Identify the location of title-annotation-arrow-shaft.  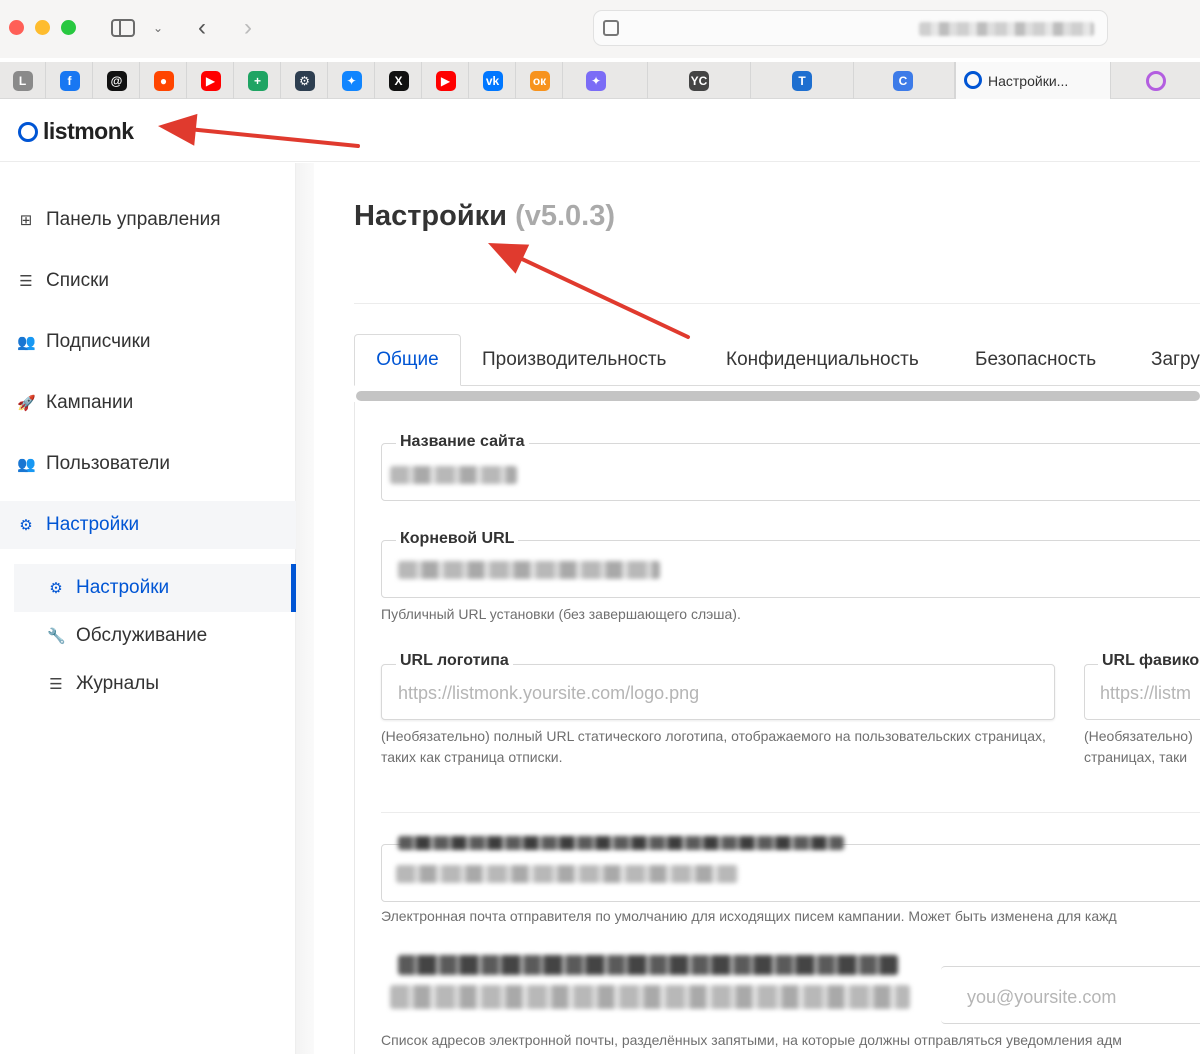
(605, 298).